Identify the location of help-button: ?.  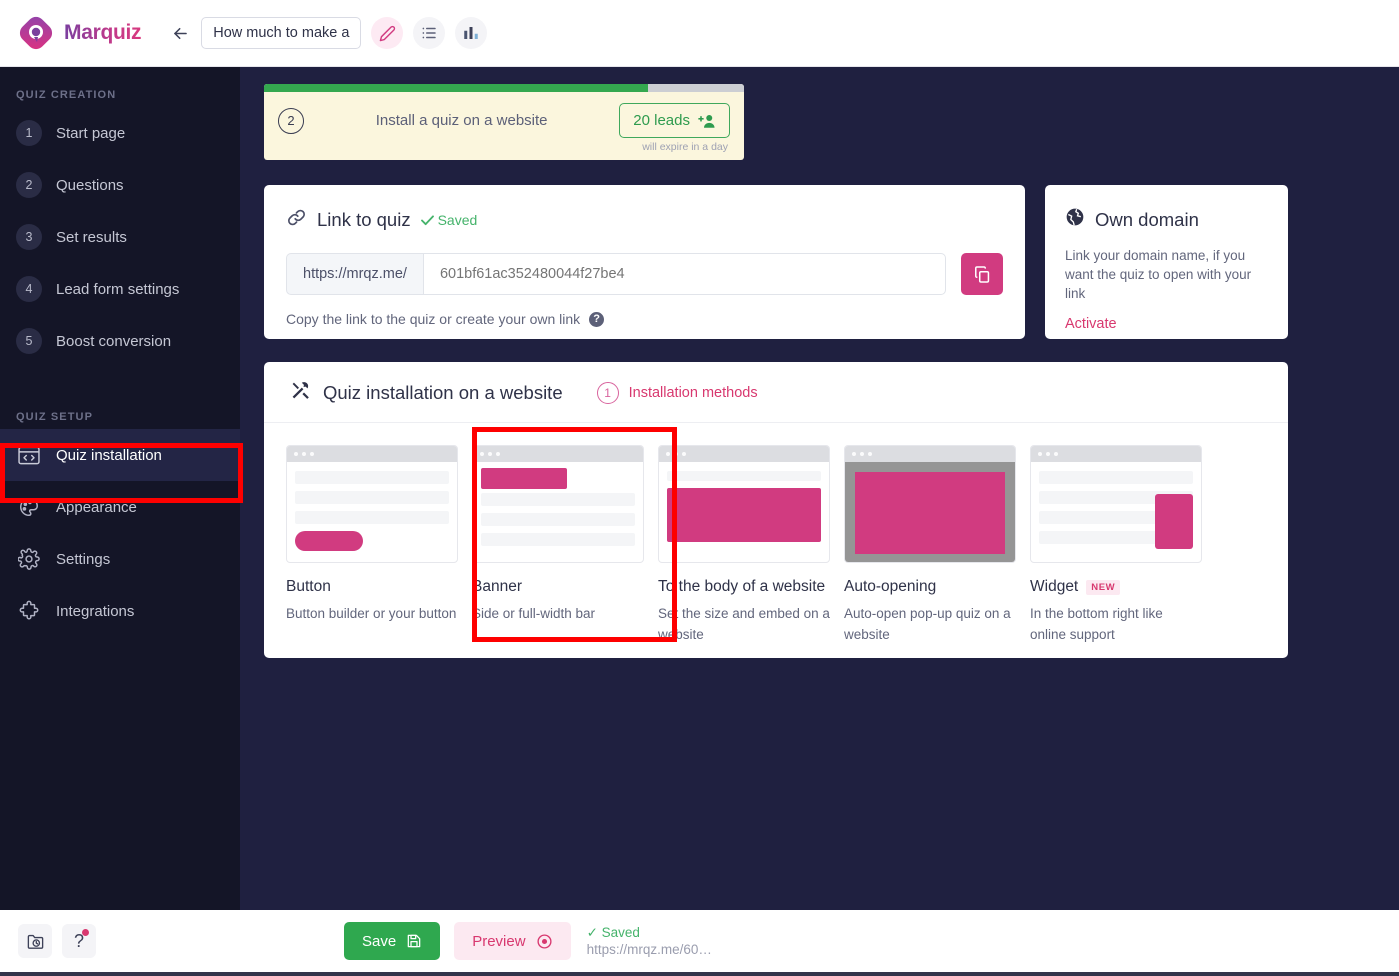
(79, 941).